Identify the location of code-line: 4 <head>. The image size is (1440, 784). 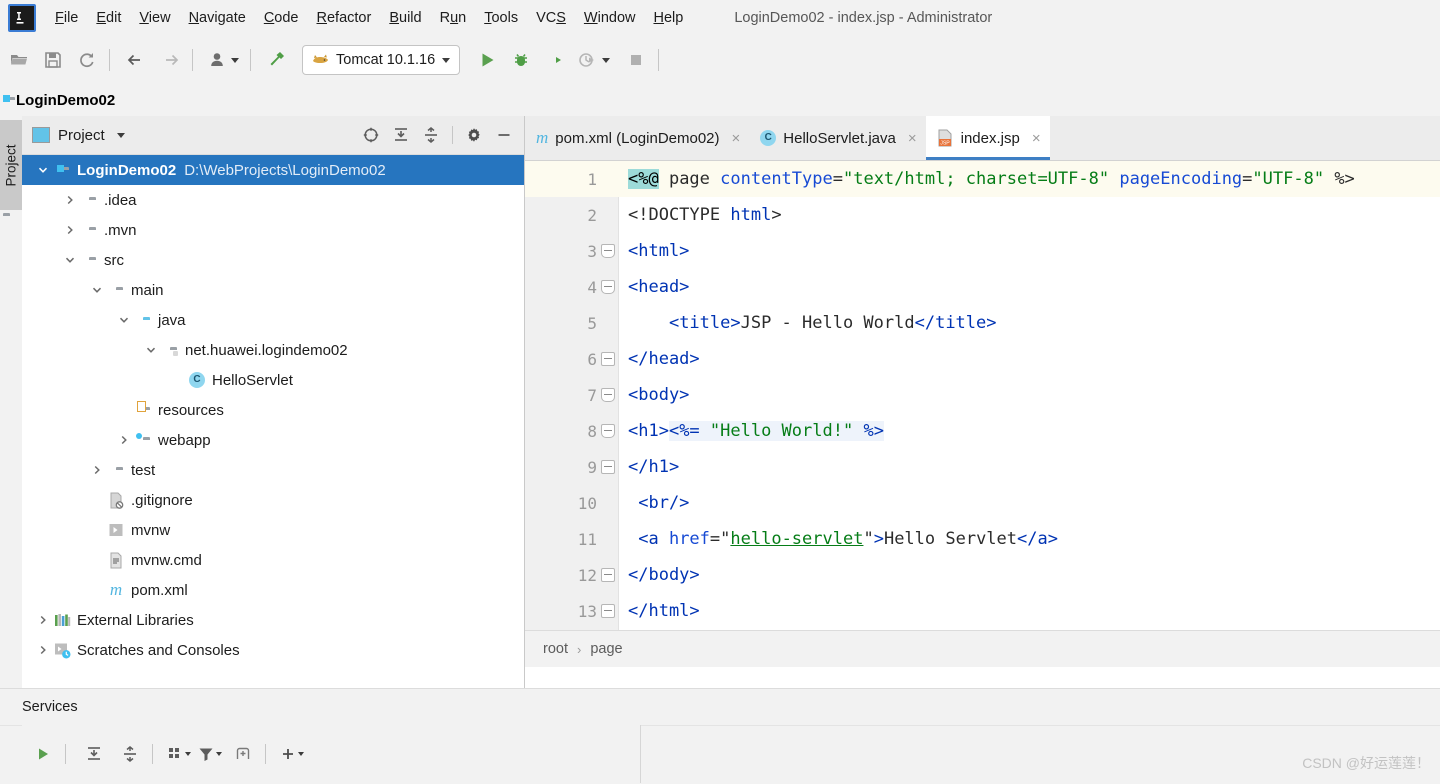
(982, 287).